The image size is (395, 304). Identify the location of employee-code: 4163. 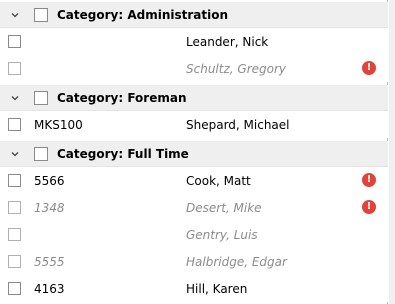
(49, 289).